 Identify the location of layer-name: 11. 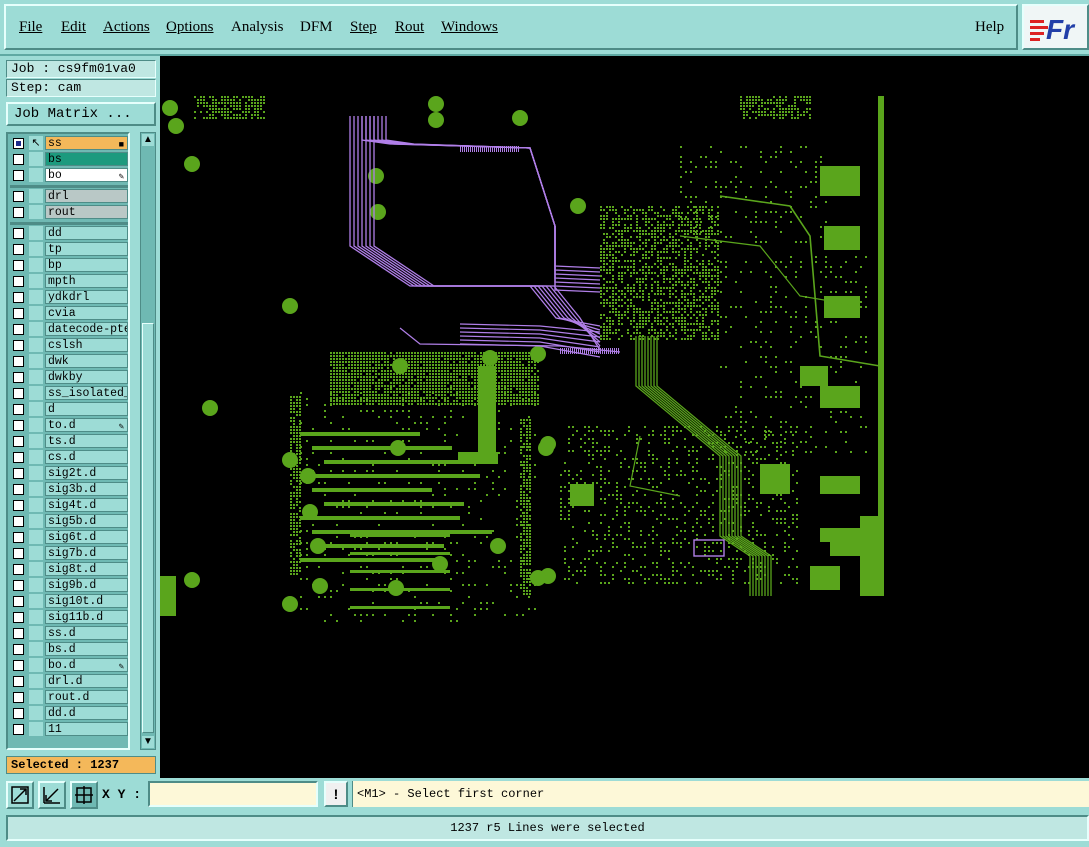
(86, 729).